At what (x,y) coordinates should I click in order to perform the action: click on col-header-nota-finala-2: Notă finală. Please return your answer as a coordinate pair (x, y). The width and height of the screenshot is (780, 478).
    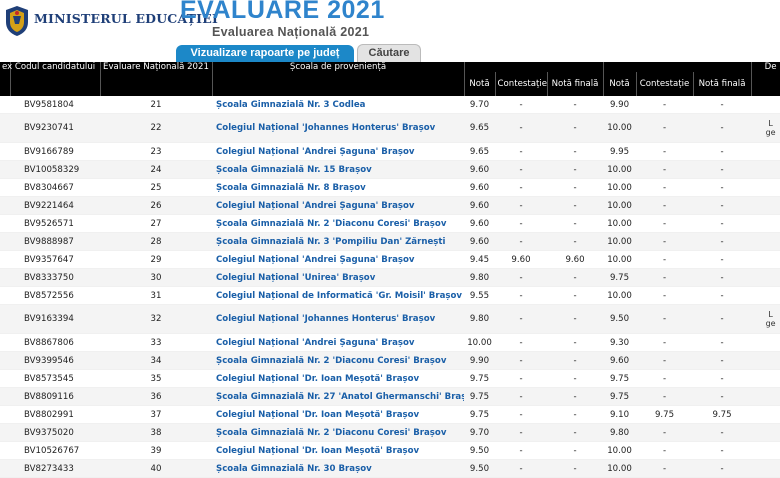
    Looking at the image, I should click on (722, 84).